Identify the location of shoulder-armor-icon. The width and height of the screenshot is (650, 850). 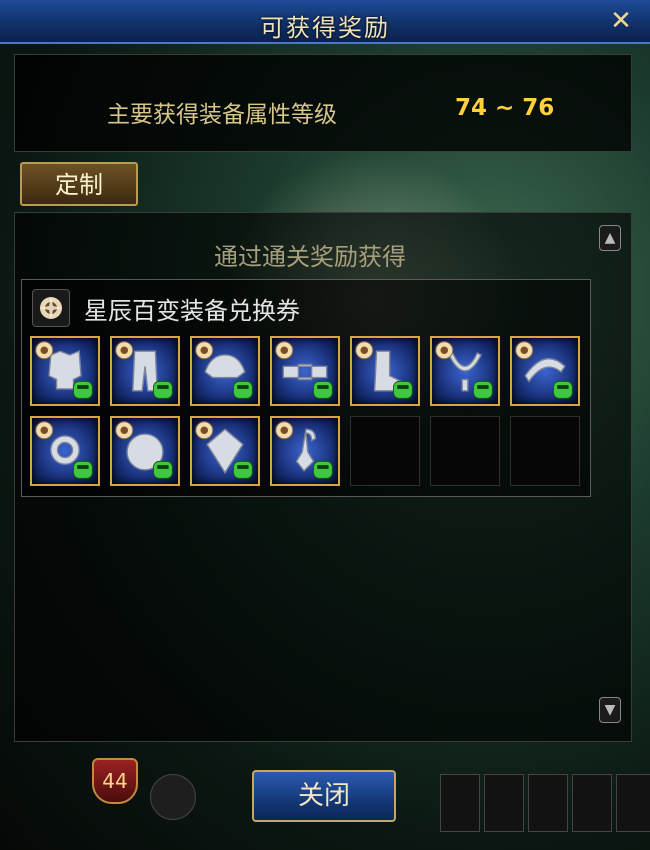
(225, 371).